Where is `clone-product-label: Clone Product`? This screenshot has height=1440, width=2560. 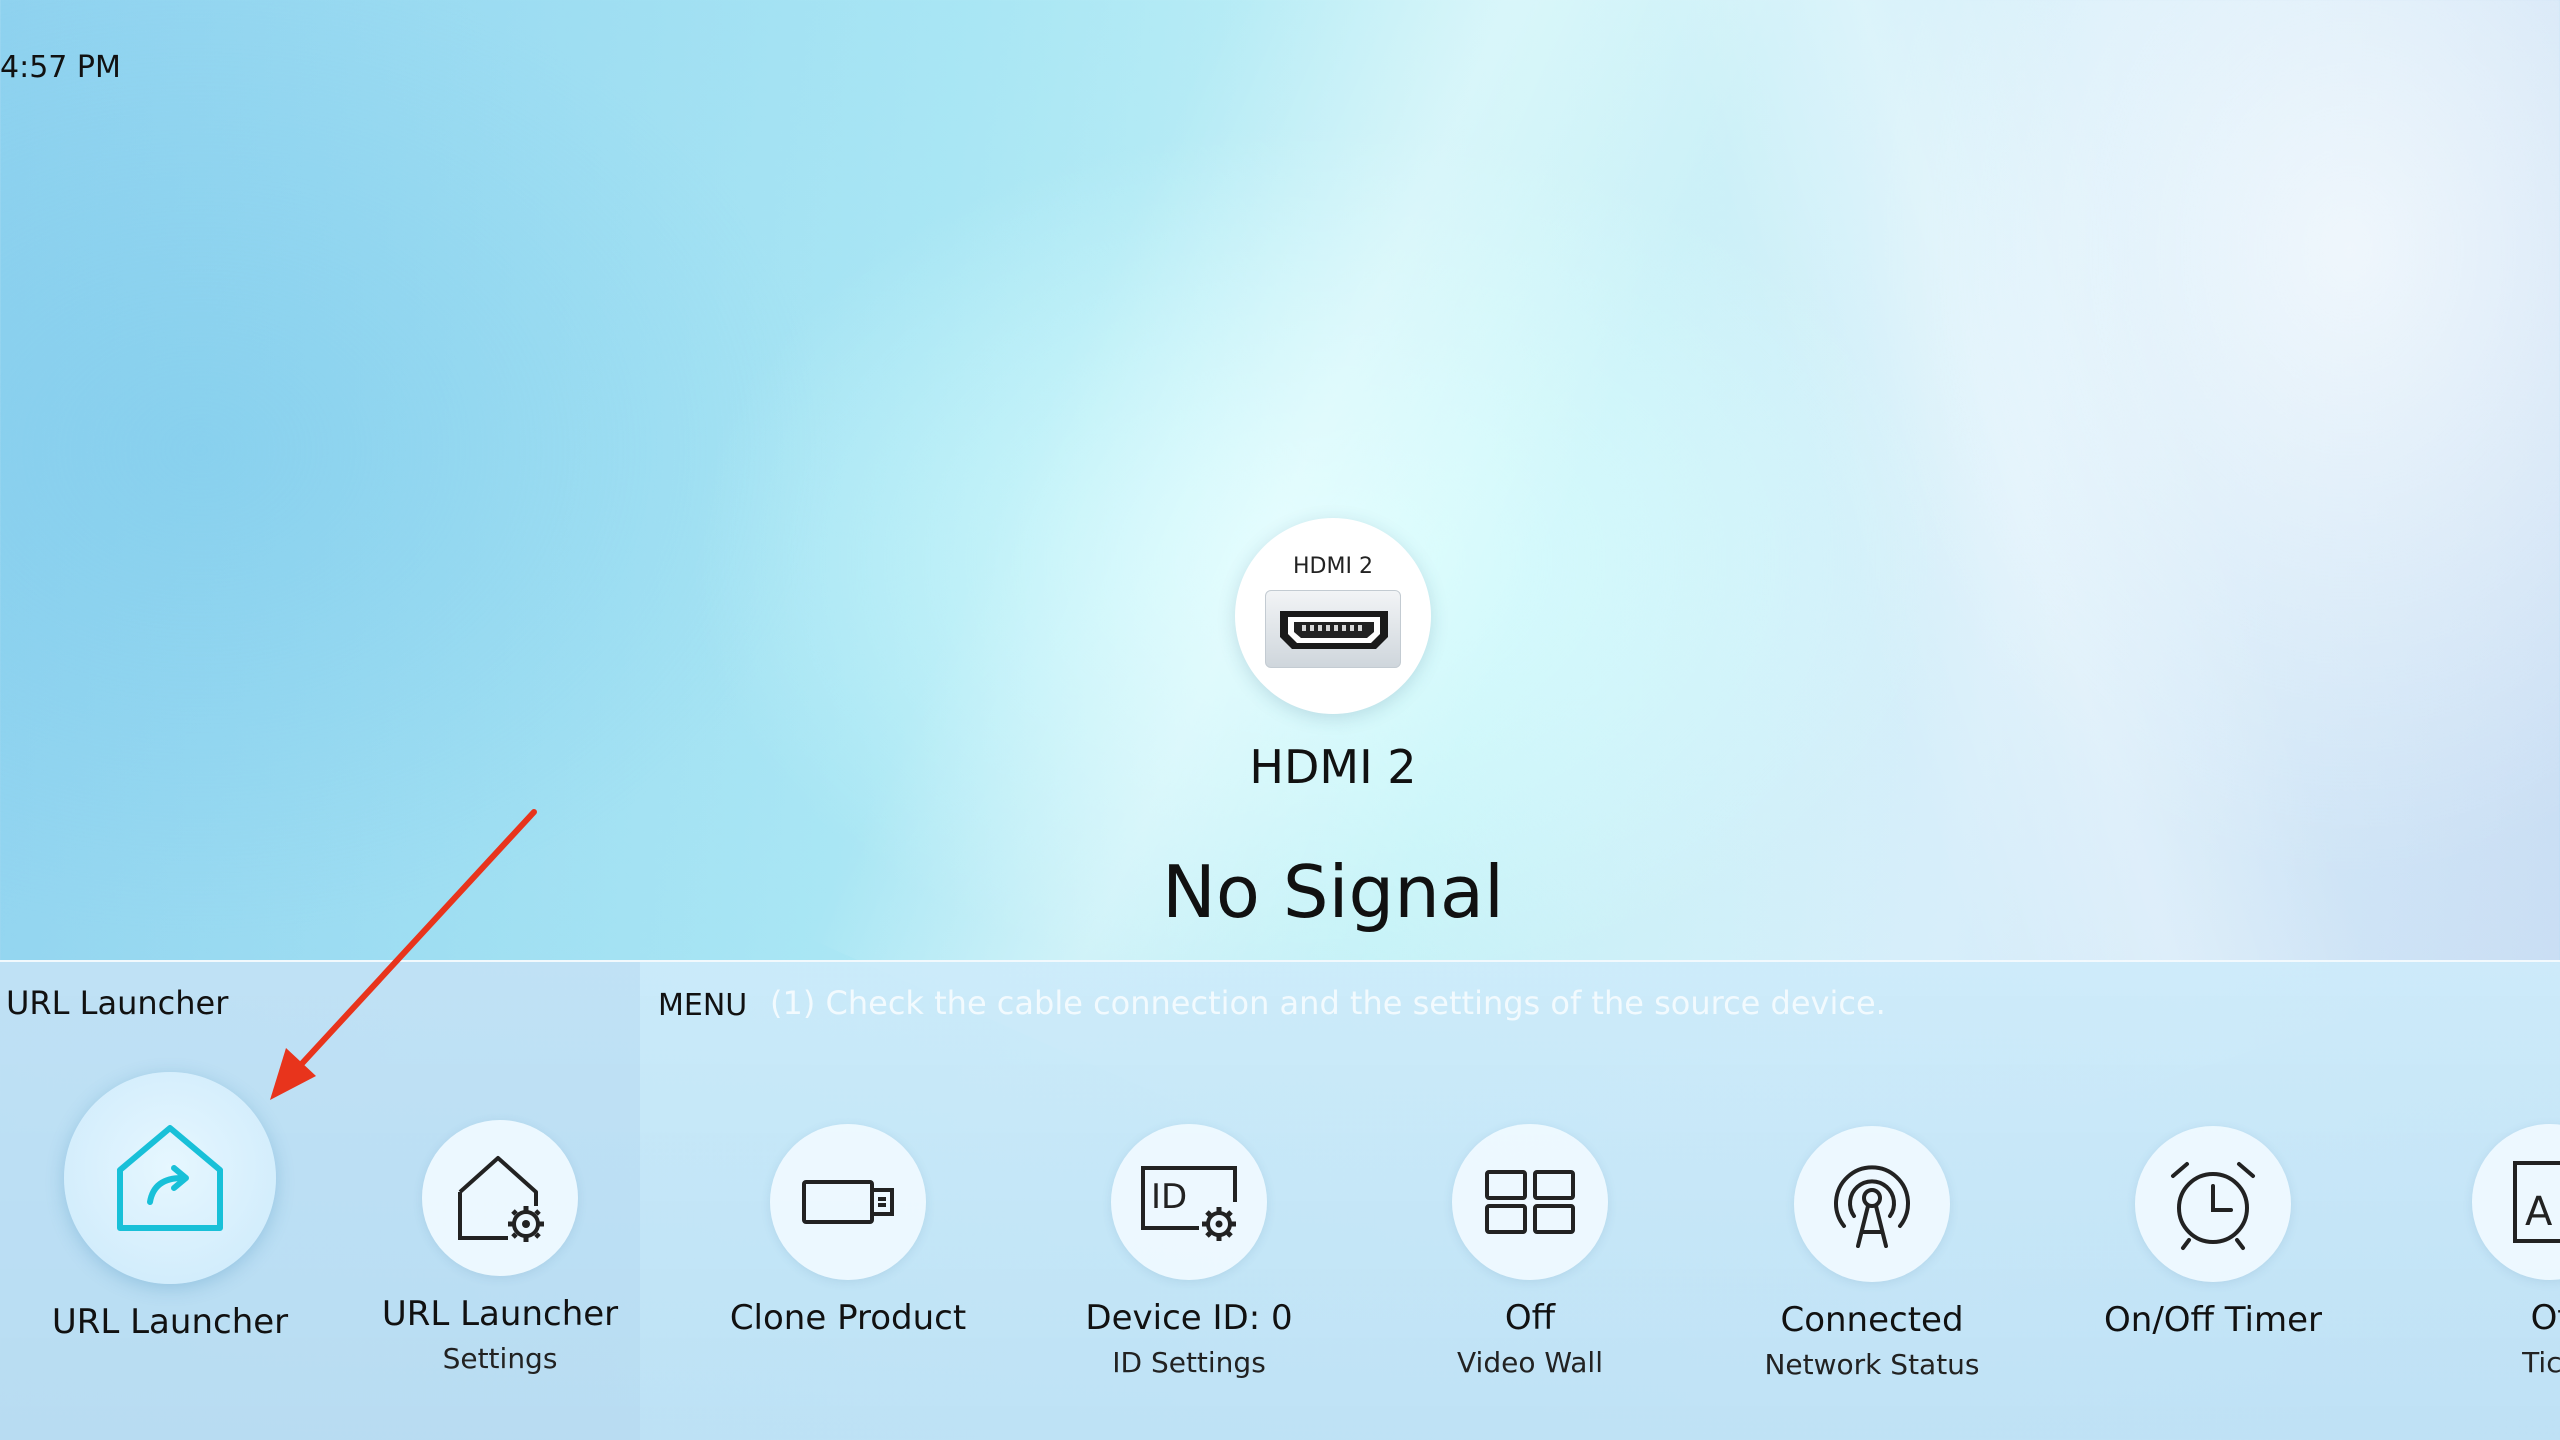
clone-product-label: Clone Product is located at coordinates (848, 1318).